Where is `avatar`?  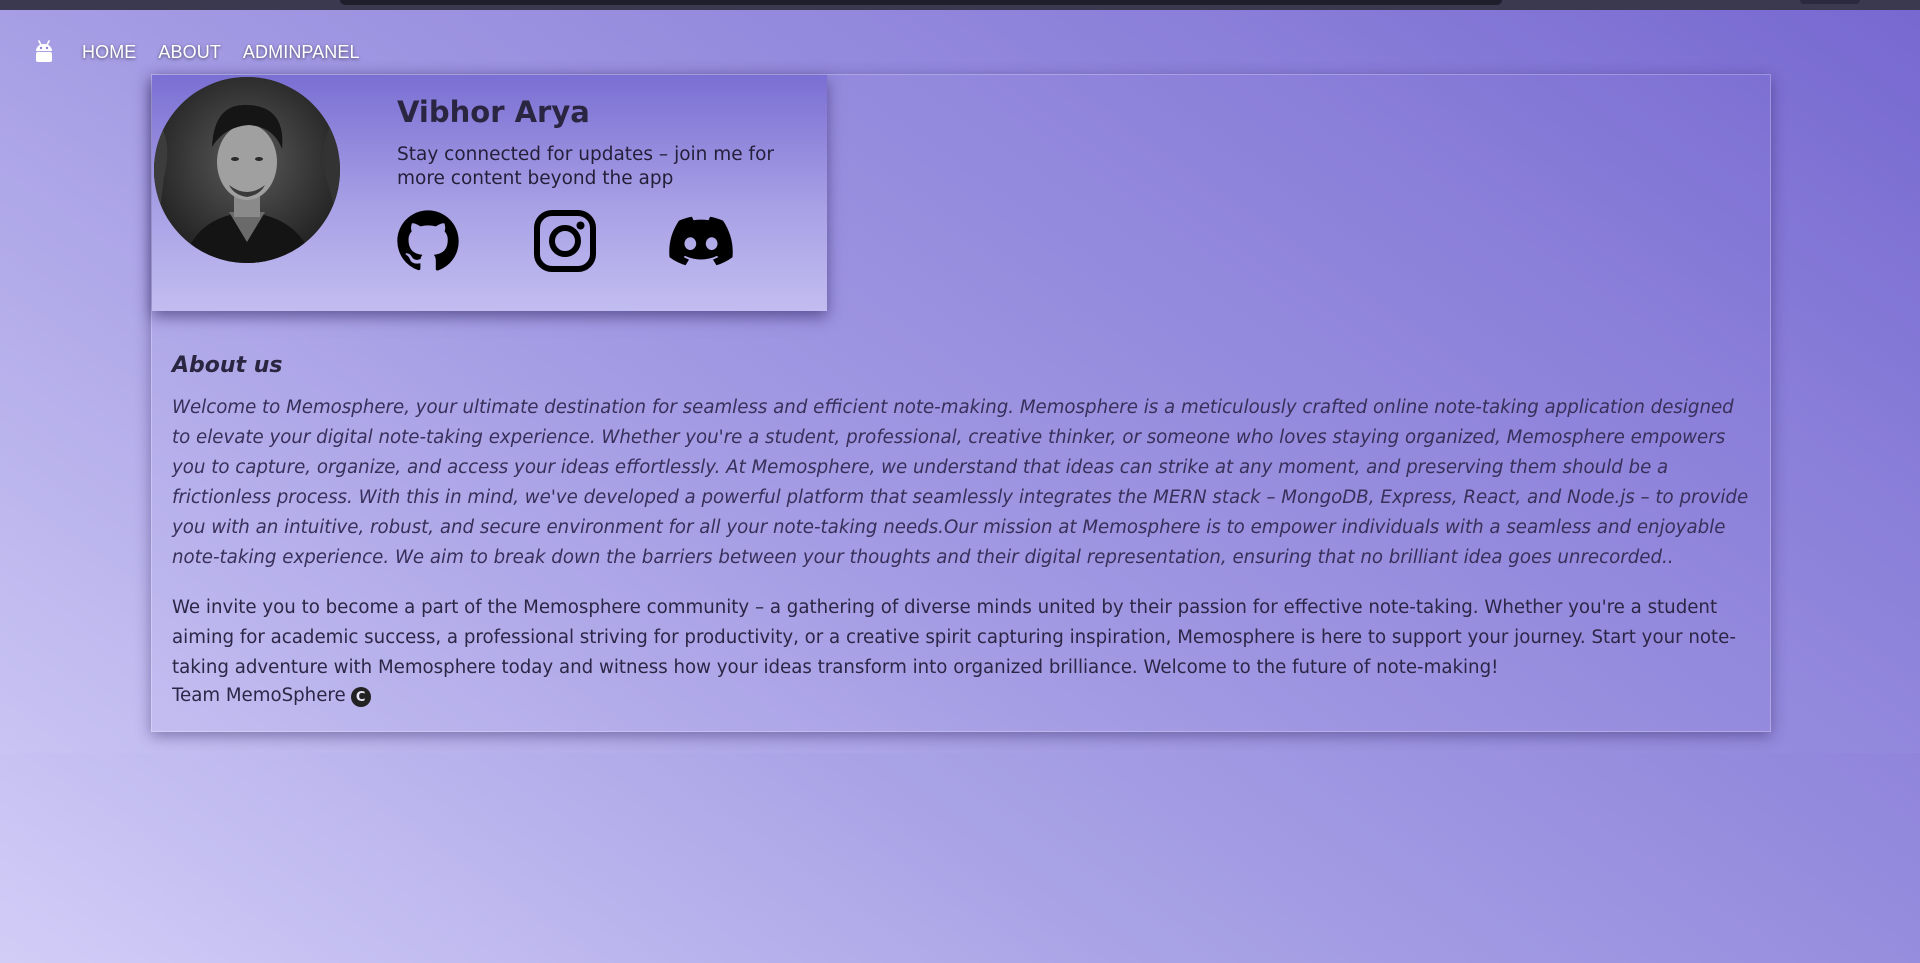 avatar is located at coordinates (247, 170).